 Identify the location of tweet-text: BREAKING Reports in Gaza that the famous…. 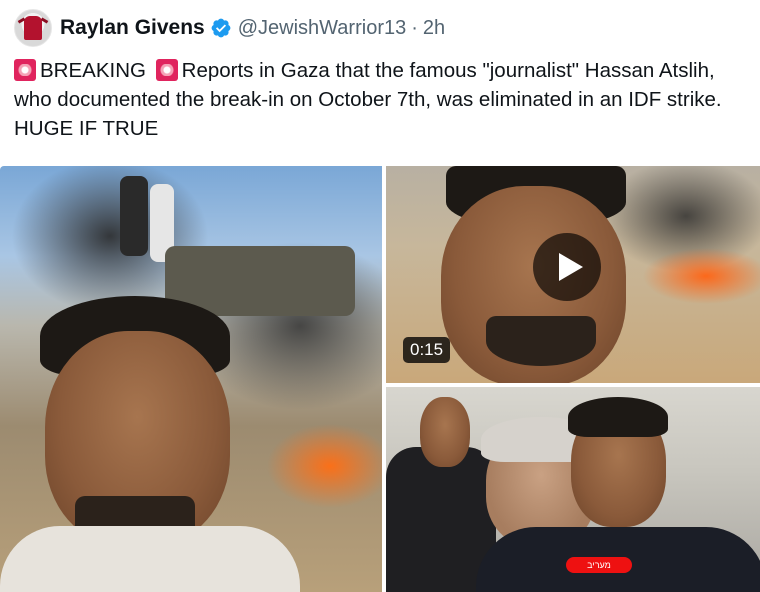
(379, 99).